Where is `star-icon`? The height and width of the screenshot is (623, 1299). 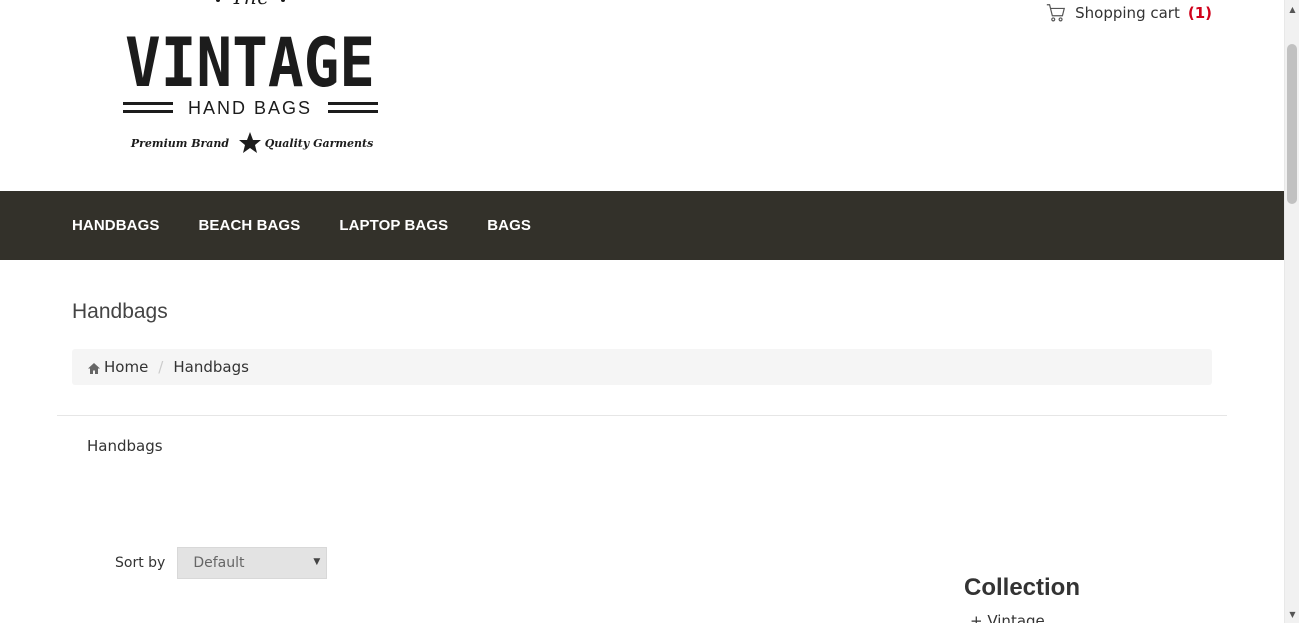
star-icon is located at coordinates (250, 142).